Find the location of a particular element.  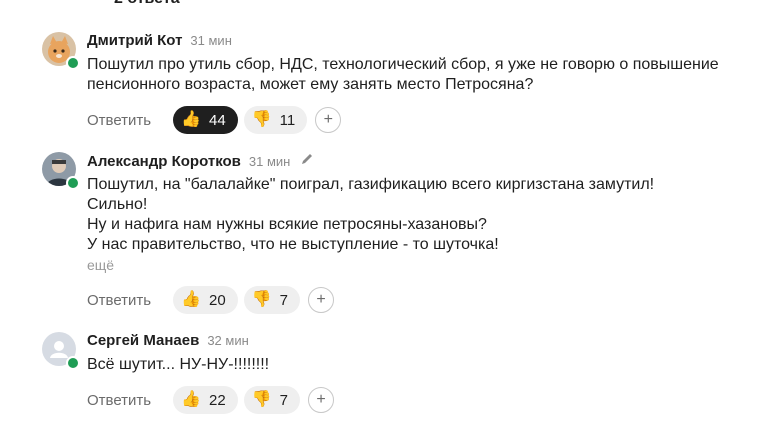

like-count: 44 is located at coordinates (217, 120).